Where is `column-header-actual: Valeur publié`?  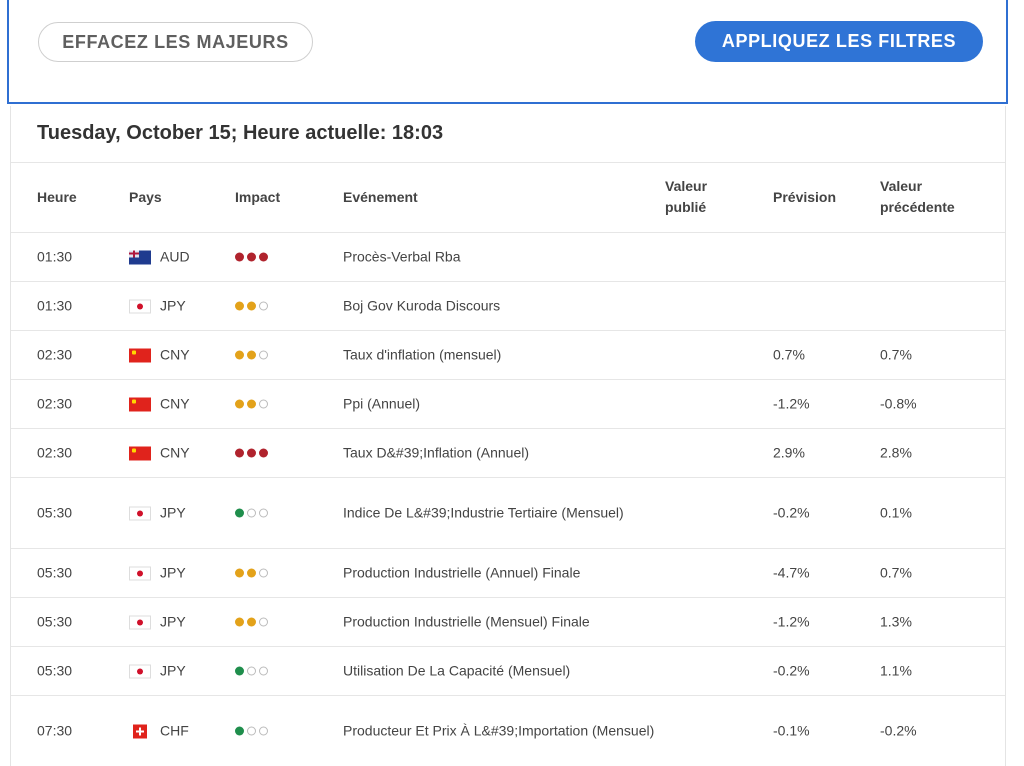
column-header-actual: Valeur publié is located at coordinates (700, 197).